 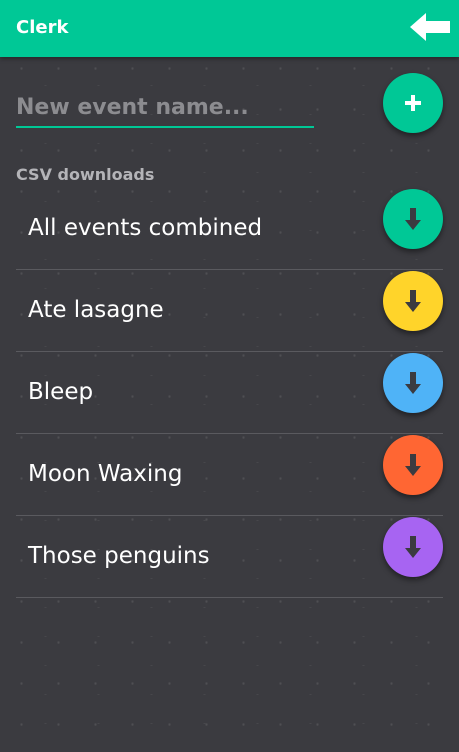 I want to click on plus-icon, so click(x=413, y=103).